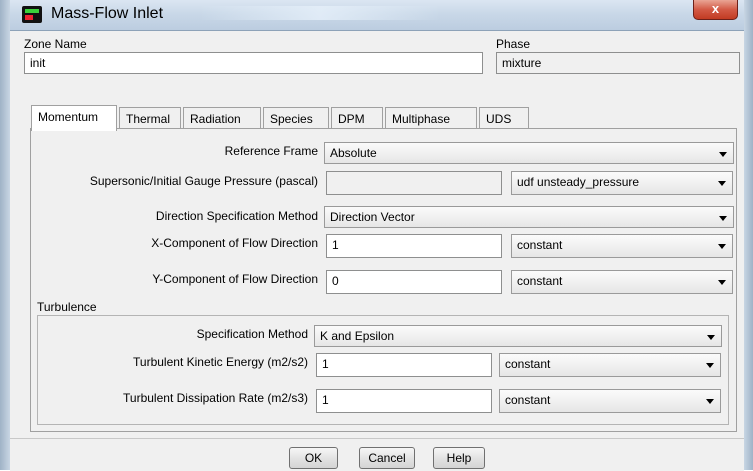 Image resolution: width=753 pixels, height=471 pixels. Describe the element at coordinates (74, 118) in the screenshot. I see `tab-momentum: Momentum` at that location.